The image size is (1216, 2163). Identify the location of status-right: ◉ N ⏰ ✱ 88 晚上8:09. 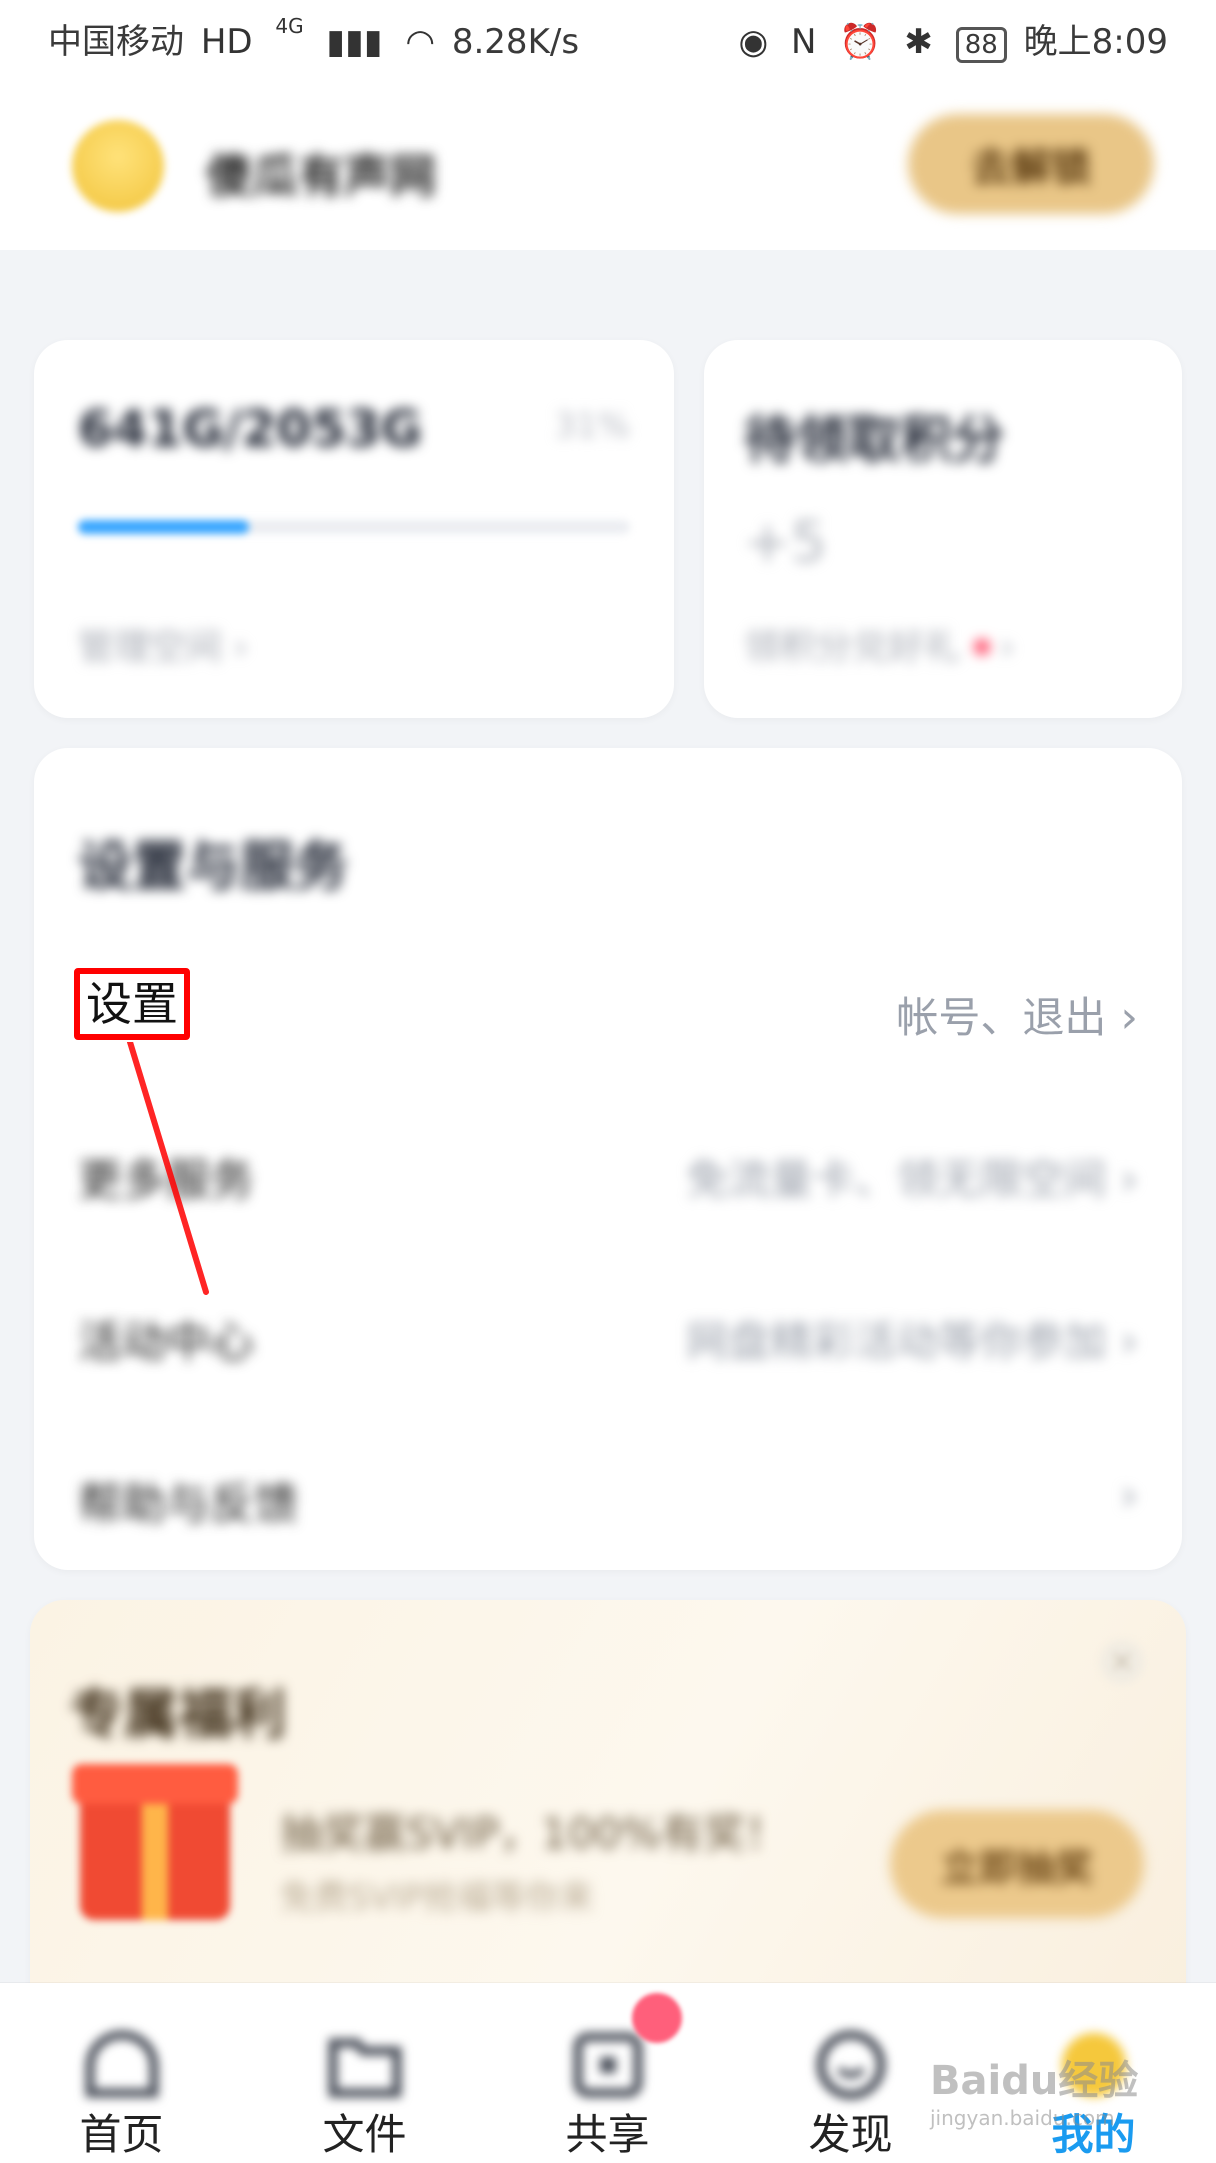
(950, 38).